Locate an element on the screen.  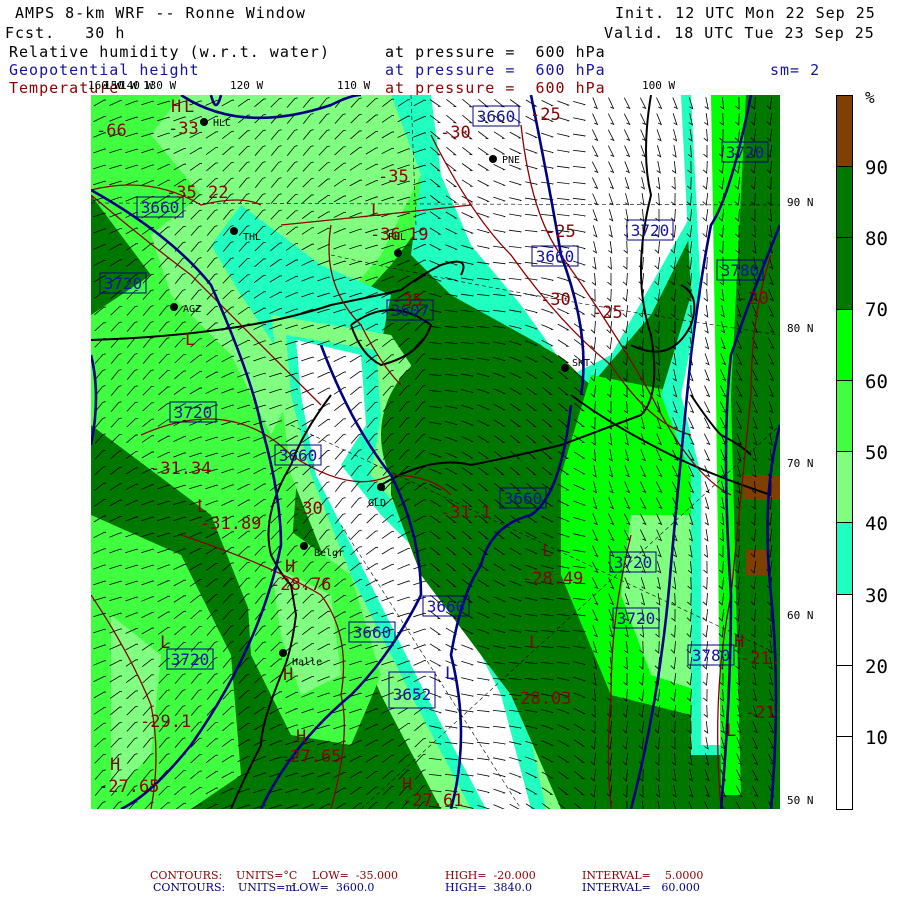
temperature-contour-label: -36 is located at coordinates (385, 235).